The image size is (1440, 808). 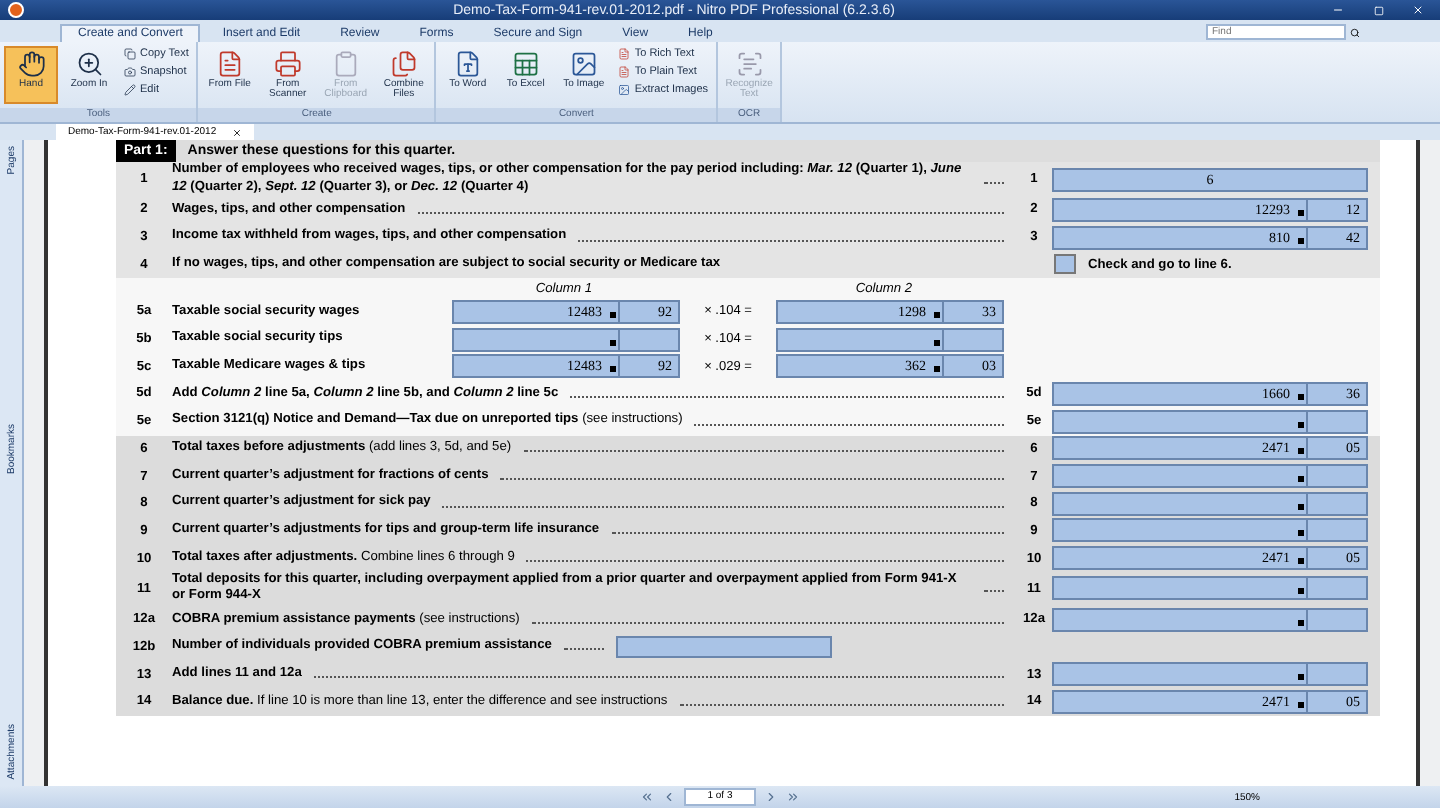 What do you see at coordinates (130, 72) in the screenshot?
I see `camera-icon` at bounding box center [130, 72].